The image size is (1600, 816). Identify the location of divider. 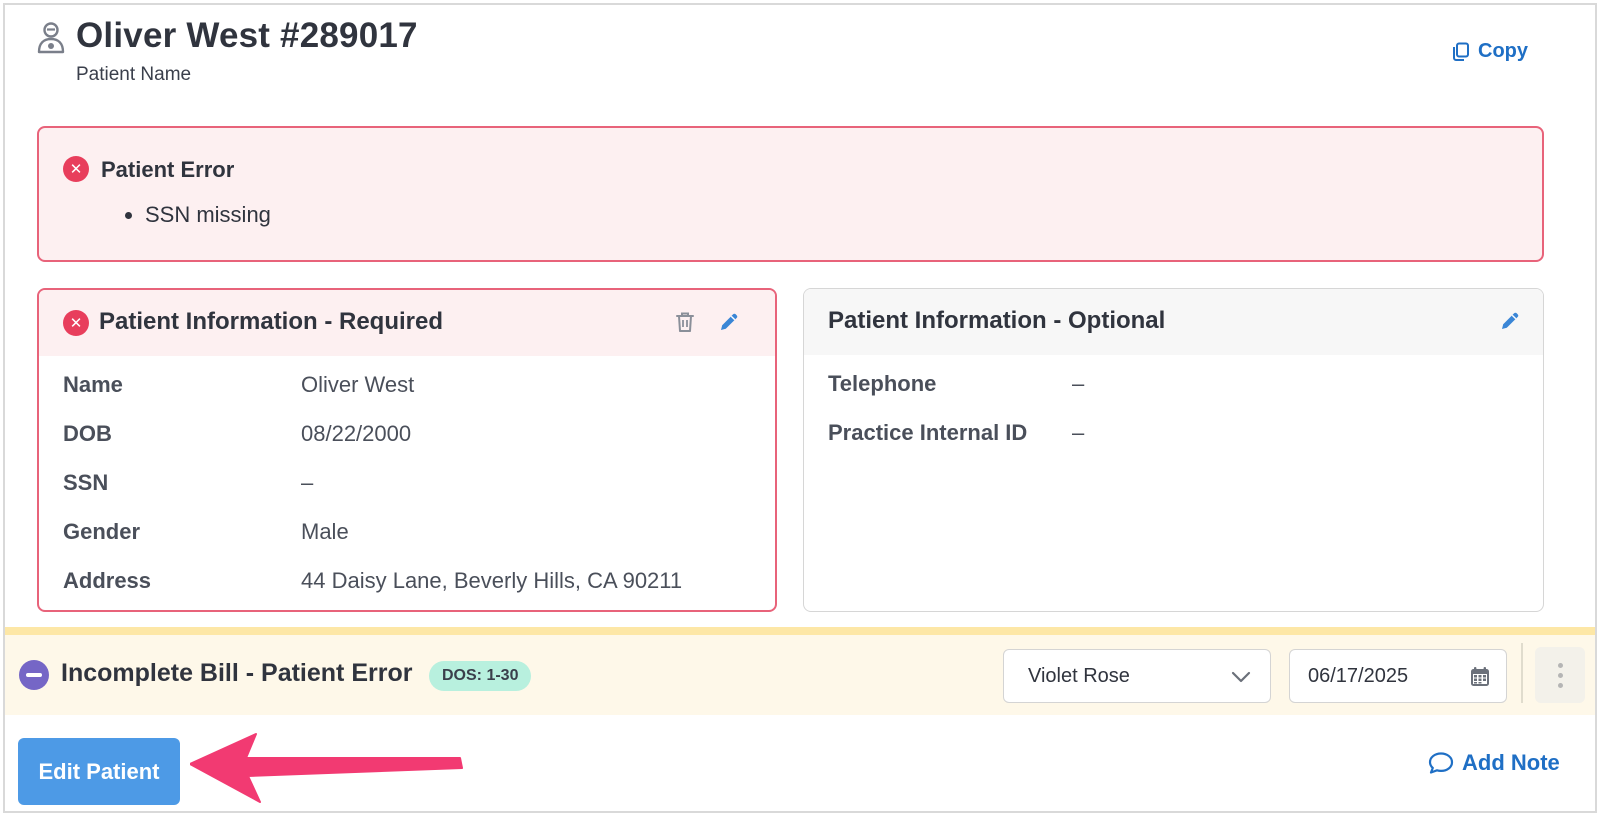
(1522, 673).